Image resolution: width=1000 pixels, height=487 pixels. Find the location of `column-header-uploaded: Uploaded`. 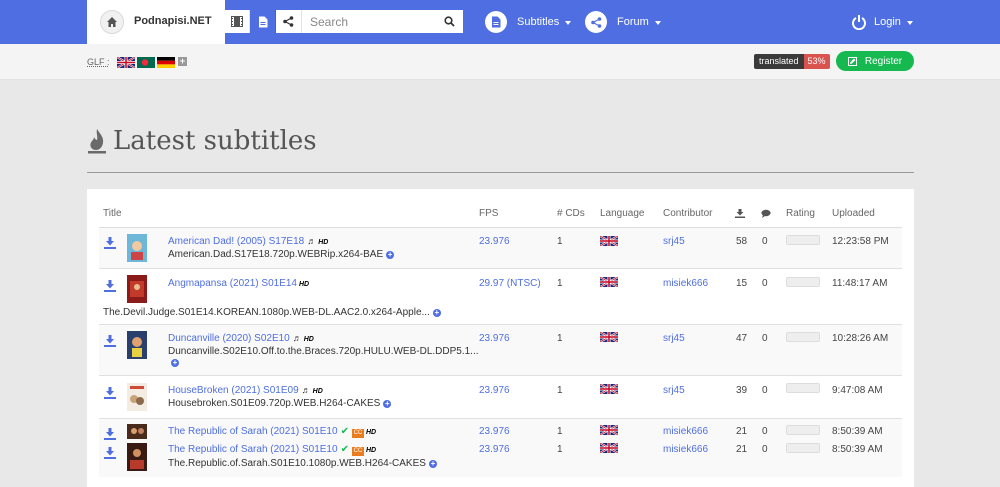

column-header-uploaded: Uploaded is located at coordinates (853, 213).